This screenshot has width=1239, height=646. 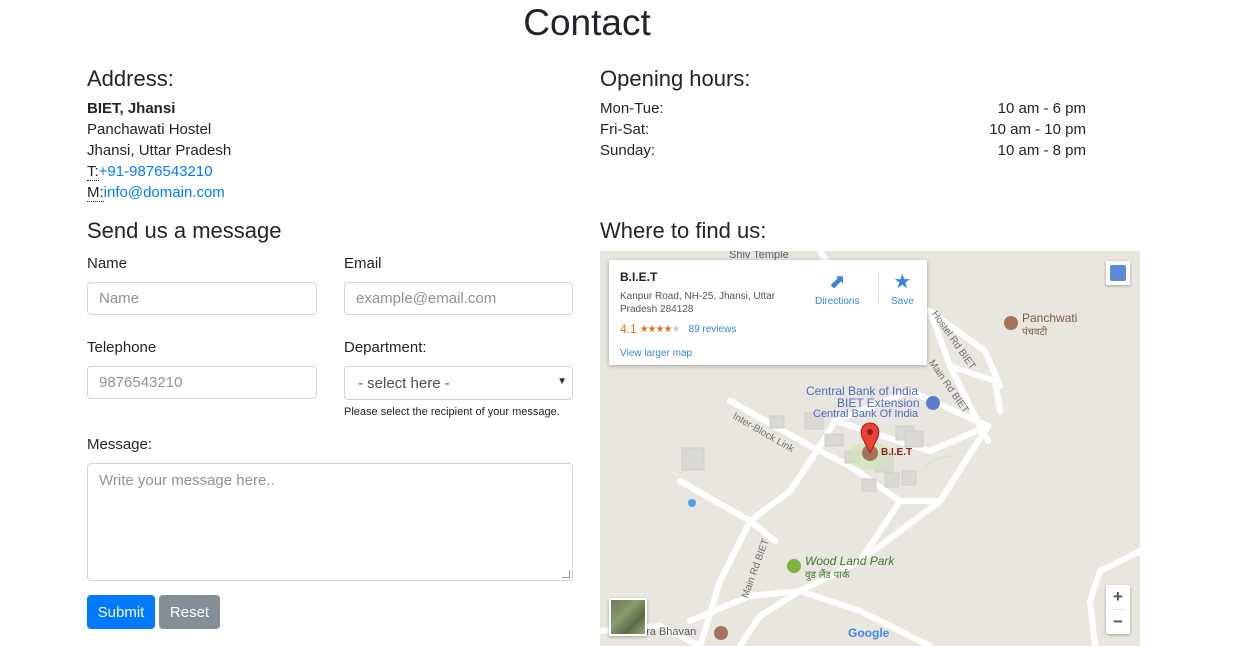 I want to click on message-textarea: Write your message here.., so click(x=330, y=522).